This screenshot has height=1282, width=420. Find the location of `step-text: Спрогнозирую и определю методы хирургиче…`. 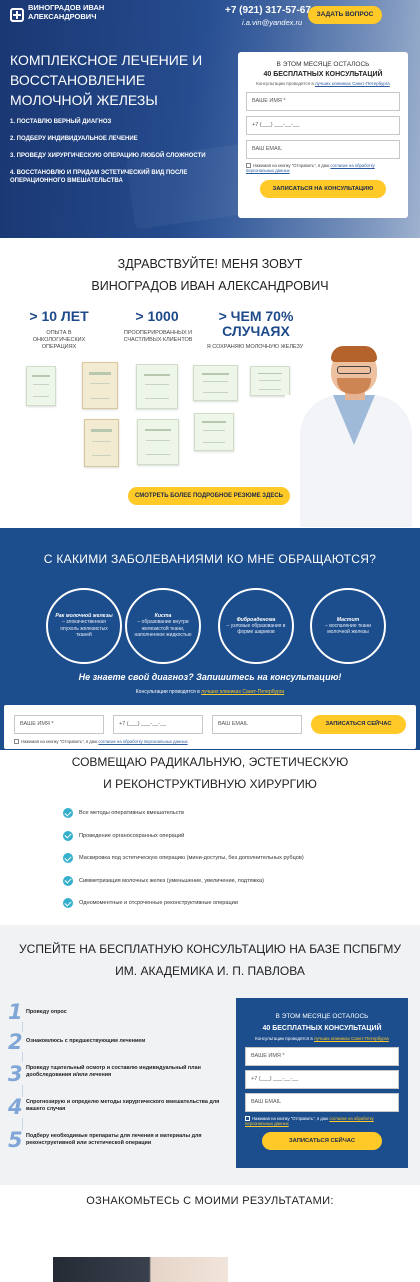

step-text: Спрогнозирую и определю методы хирургиче… is located at coordinates (123, 1105).